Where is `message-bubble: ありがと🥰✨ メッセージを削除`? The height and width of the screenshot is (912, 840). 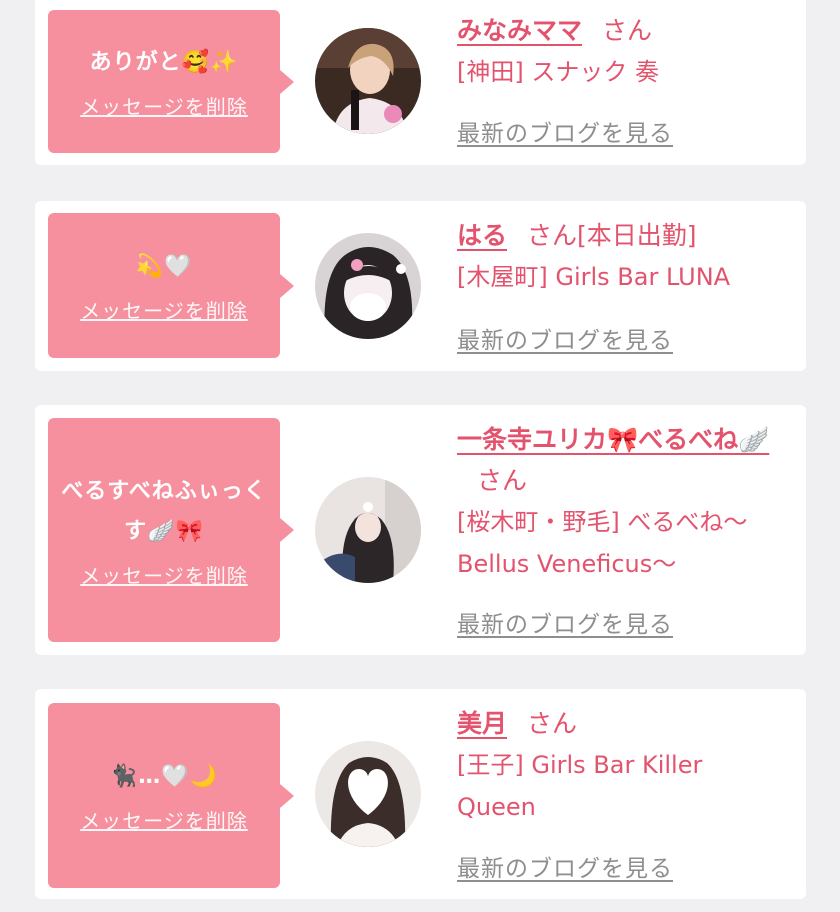 message-bubble: ありがと🥰✨ メッセージを削除 is located at coordinates (171, 81).